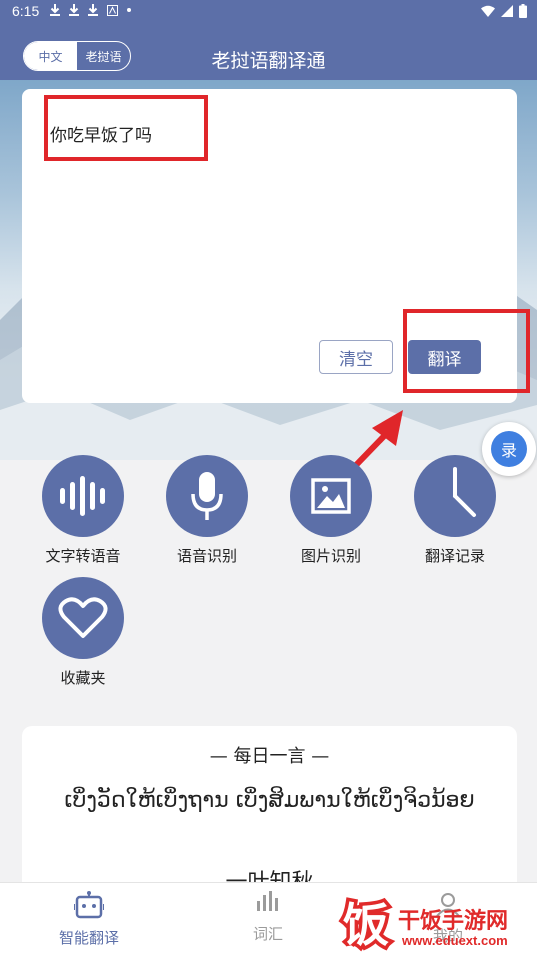 This screenshot has height=954, width=537. I want to click on highlight-box-input, so click(126, 128).